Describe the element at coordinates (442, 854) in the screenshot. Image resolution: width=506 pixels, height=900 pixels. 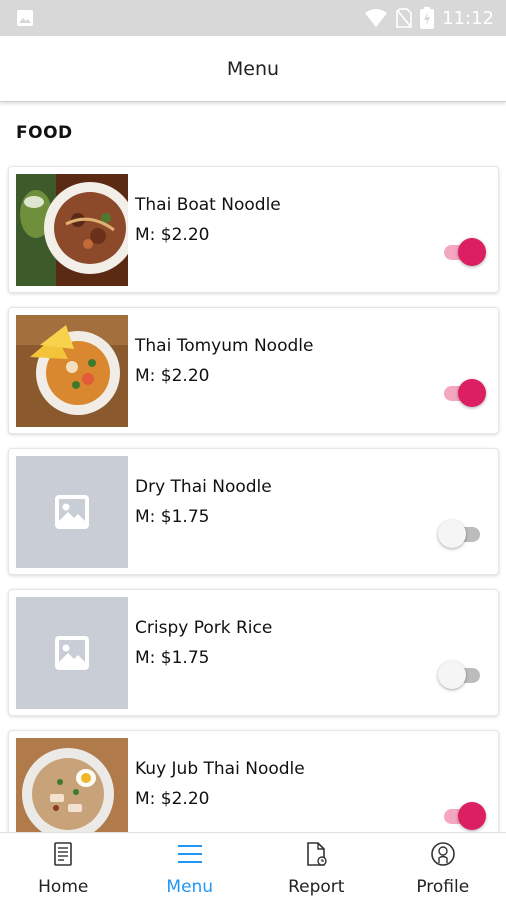
I see `profile-icon` at that location.